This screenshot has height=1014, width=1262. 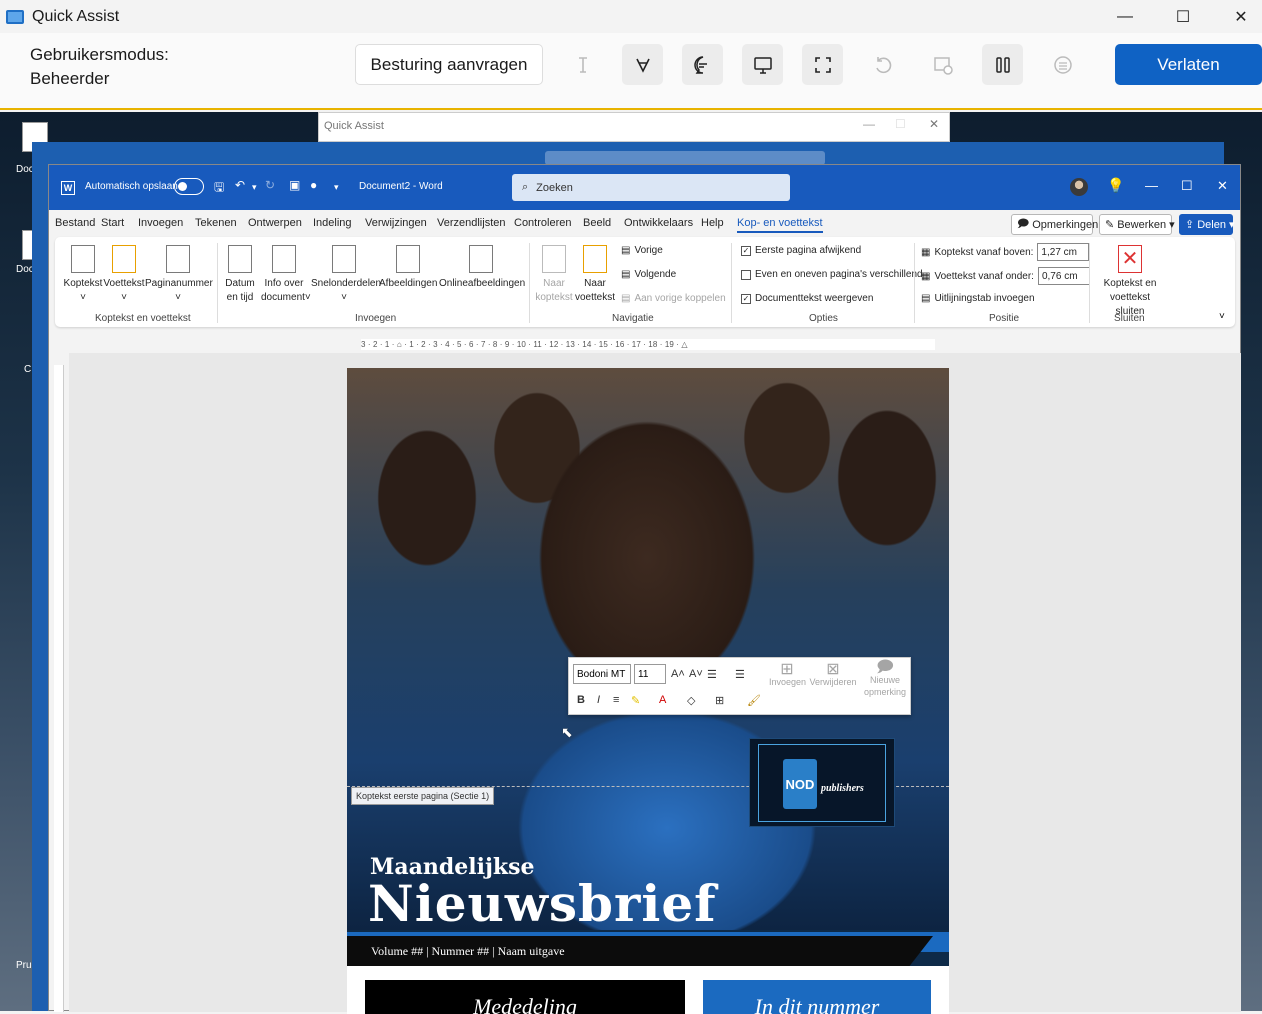 What do you see at coordinates (124, 275) in the screenshot?
I see `footer-button: Voettekst ˅` at bounding box center [124, 275].